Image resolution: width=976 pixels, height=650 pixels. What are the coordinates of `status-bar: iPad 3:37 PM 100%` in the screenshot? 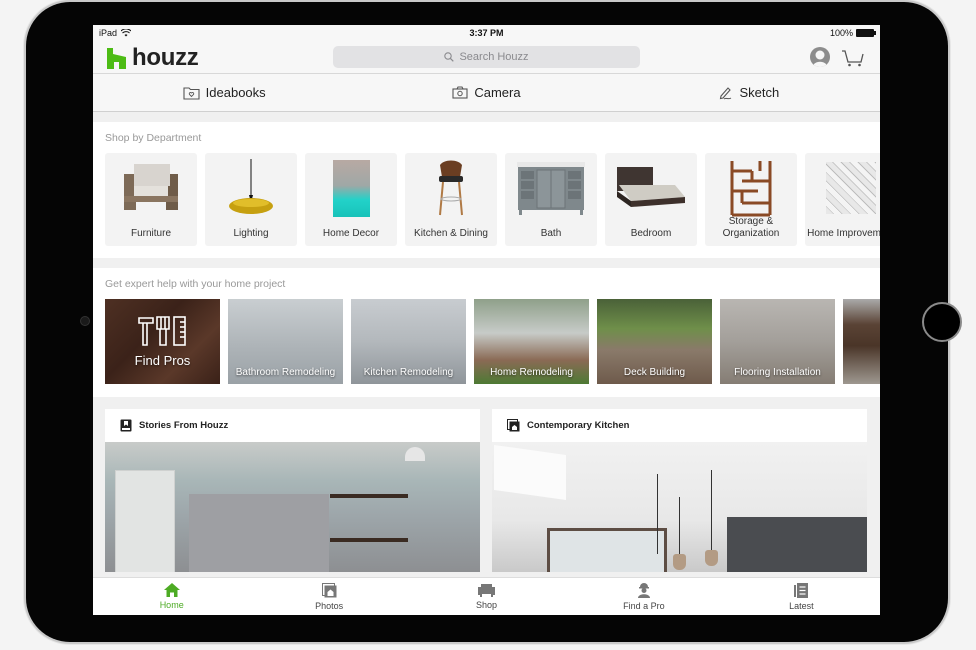 It's located at (486, 32).